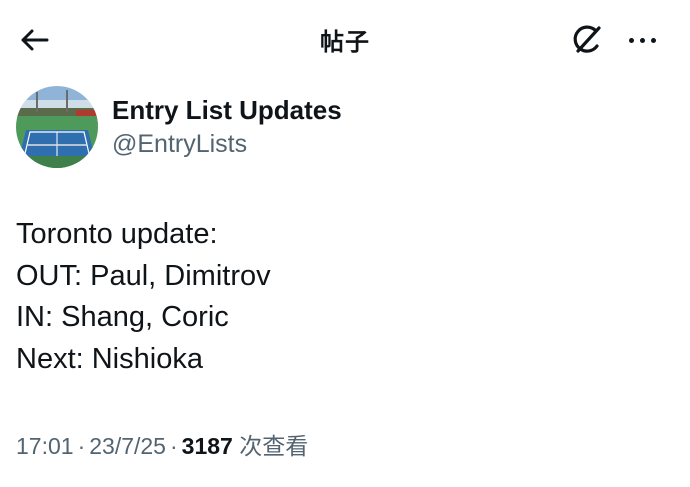 The height and width of the screenshot is (487, 690). Describe the element at coordinates (45, 446) in the screenshot. I see `post-time: 17:01` at that location.